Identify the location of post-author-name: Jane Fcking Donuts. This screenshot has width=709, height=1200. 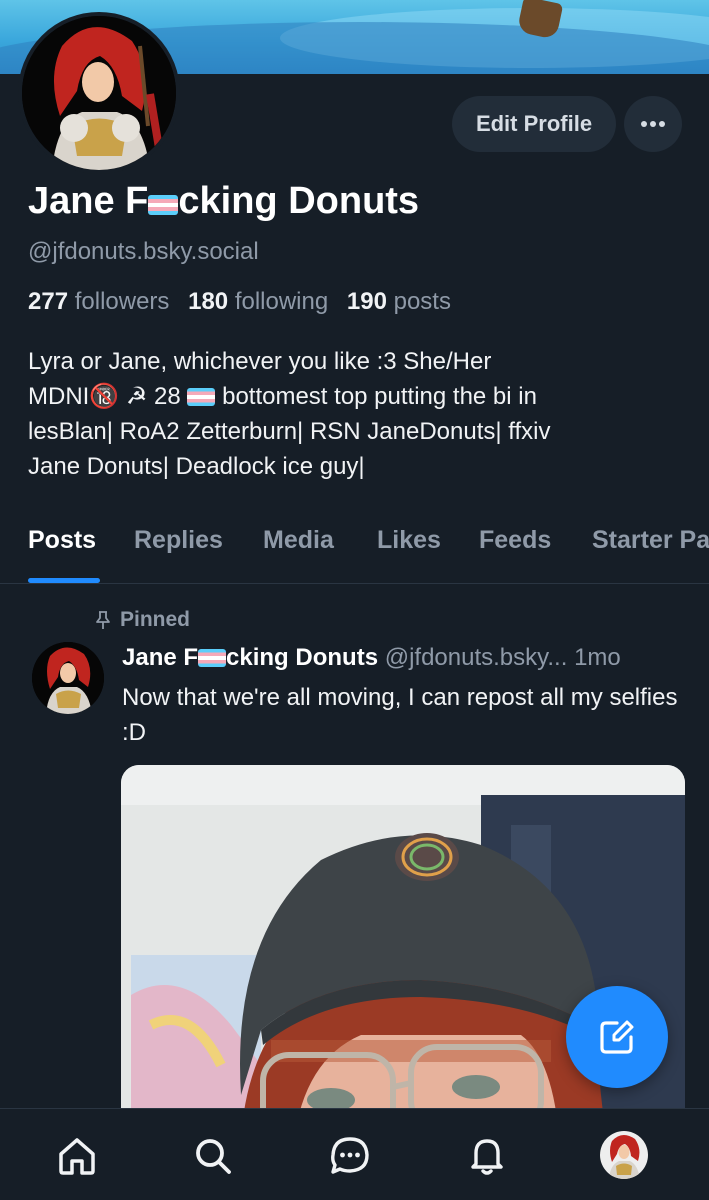
(250, 657).